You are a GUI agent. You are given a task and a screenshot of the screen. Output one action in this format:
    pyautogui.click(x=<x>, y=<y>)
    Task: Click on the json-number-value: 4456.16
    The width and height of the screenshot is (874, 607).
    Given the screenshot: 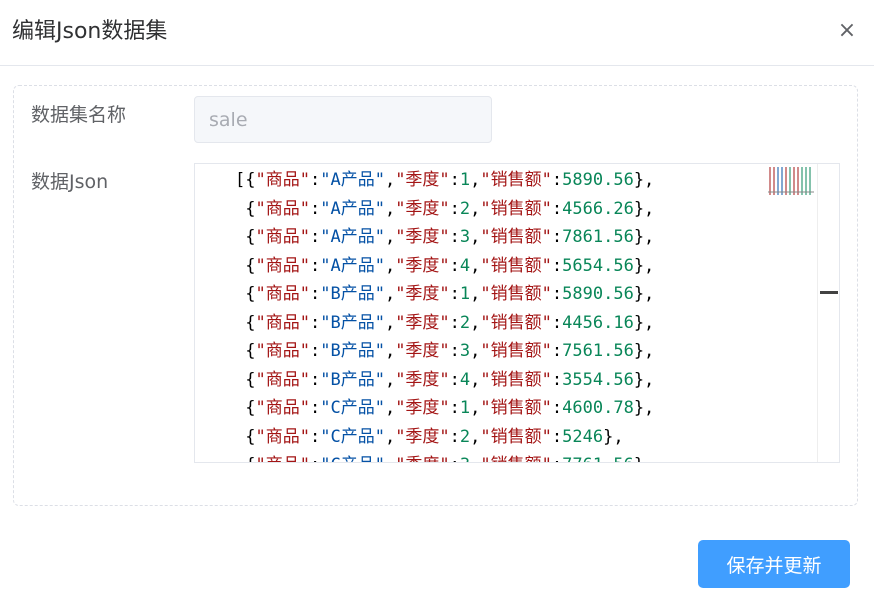 What is the action you would take?
    pyautogui.click(x=598, y=322)
    